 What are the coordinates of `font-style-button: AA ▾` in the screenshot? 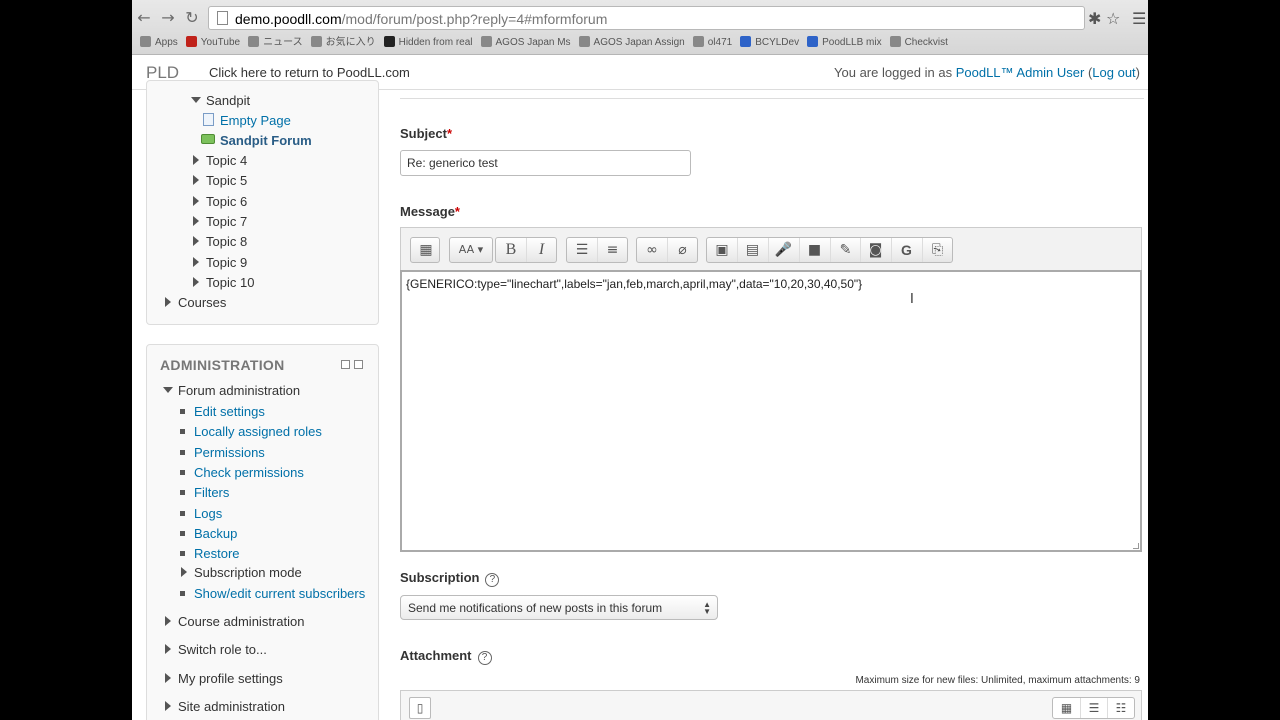 It's located at (471, 250).